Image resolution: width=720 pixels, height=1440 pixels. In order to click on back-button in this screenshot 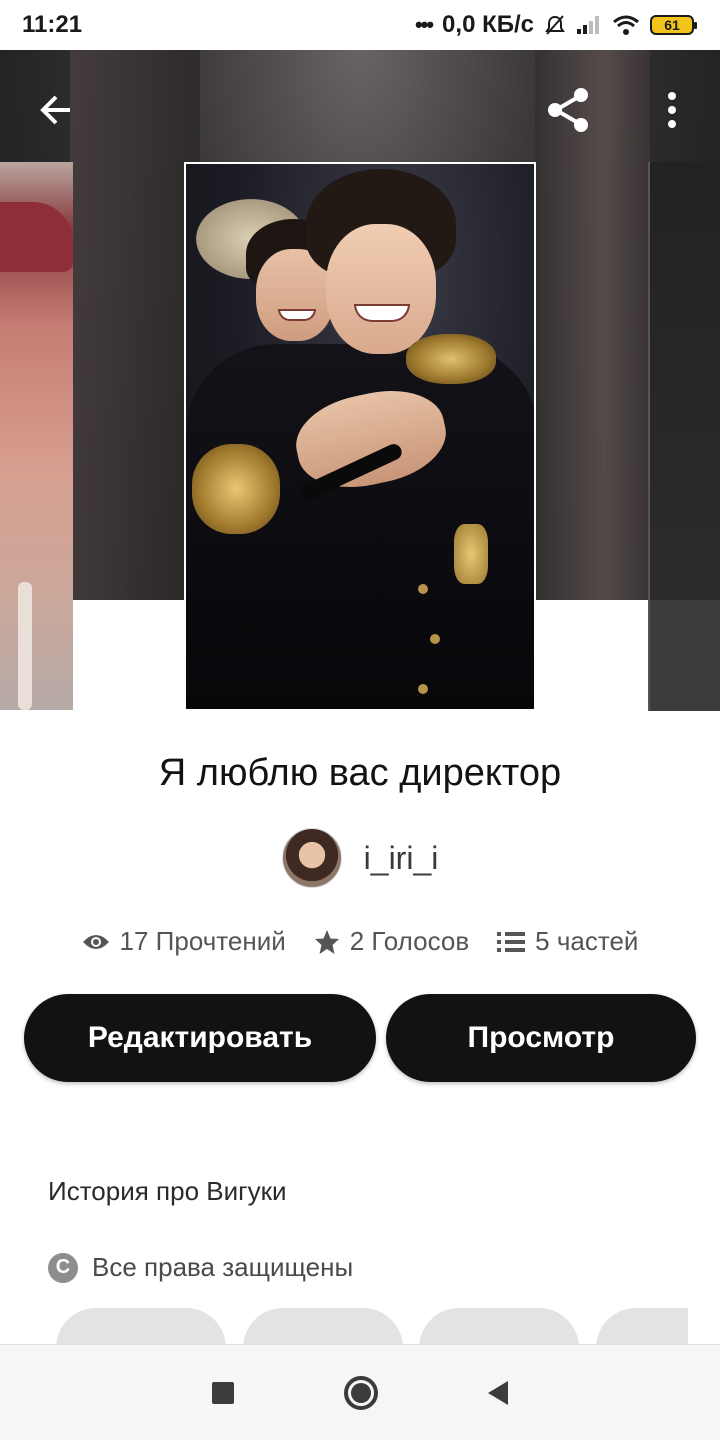, I will do `click(56, 110)`.